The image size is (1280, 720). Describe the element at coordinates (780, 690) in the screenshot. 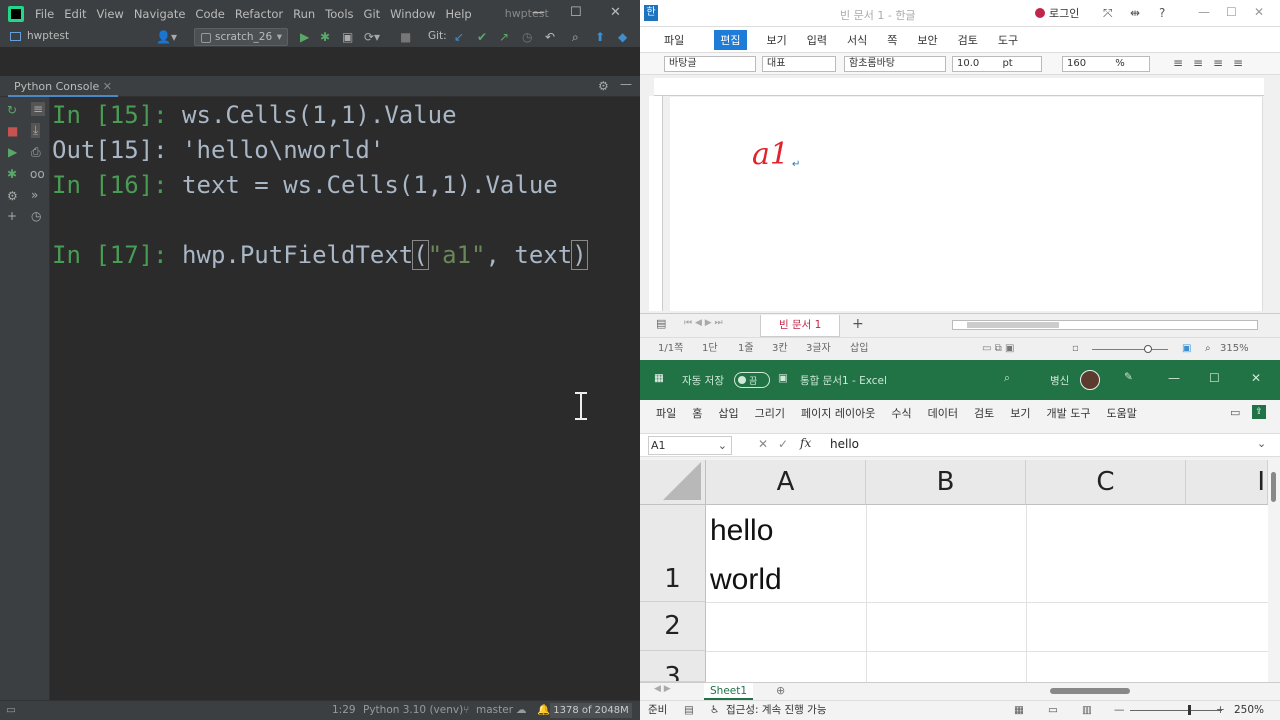

I see `add-sheet-icon: ⊕` at that location.